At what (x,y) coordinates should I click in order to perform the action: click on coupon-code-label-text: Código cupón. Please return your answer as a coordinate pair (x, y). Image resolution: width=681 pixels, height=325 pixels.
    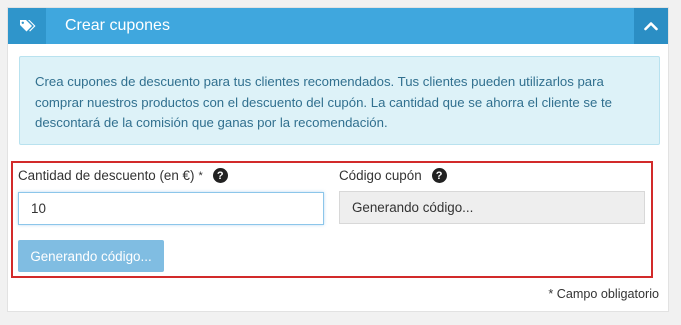
    Looking at the image, I should click on (380, 175).